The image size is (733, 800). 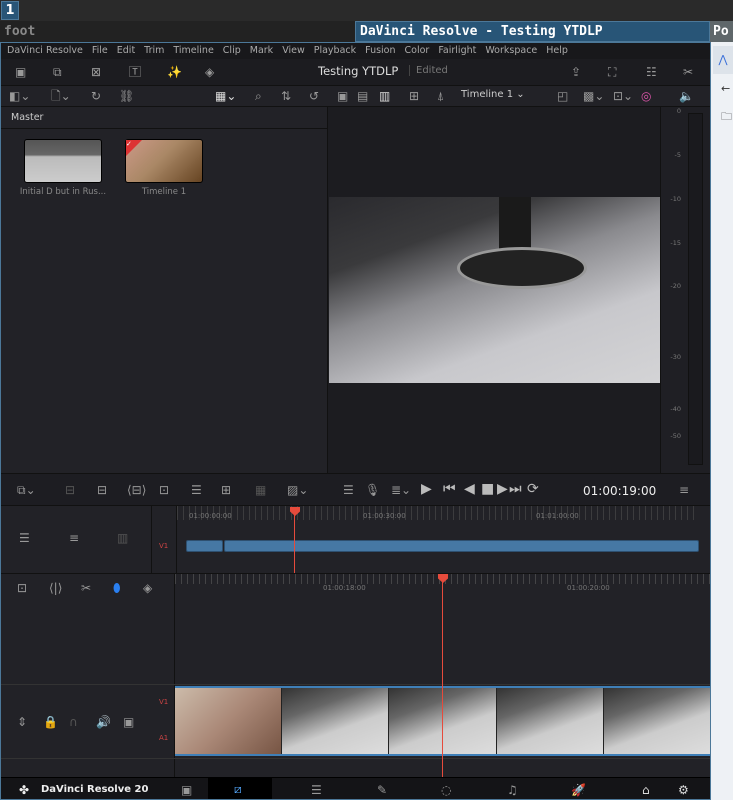 I want to click on settings-icon: ⚙, so click(x=683, y=790).